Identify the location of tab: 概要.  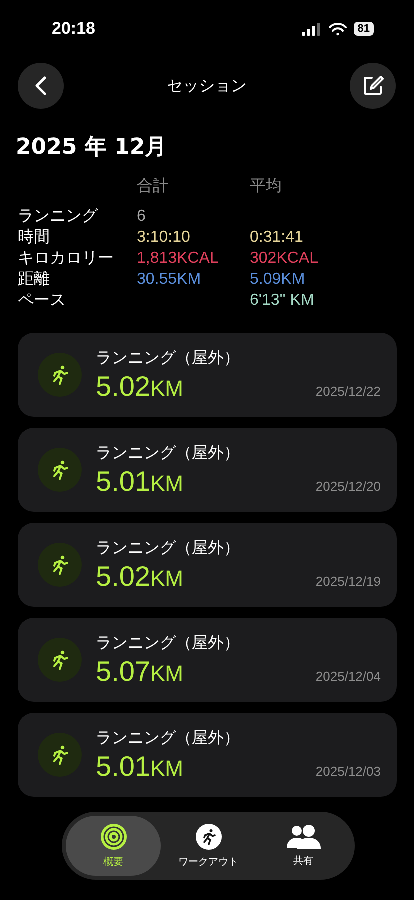
(113, 846).